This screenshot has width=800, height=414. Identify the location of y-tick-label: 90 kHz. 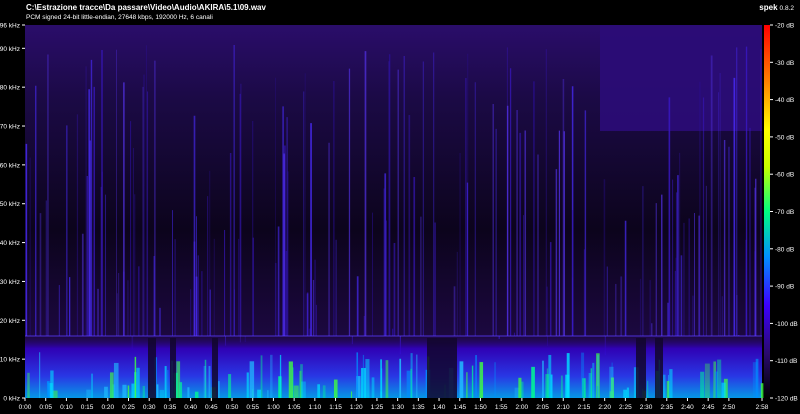
(10, 49).